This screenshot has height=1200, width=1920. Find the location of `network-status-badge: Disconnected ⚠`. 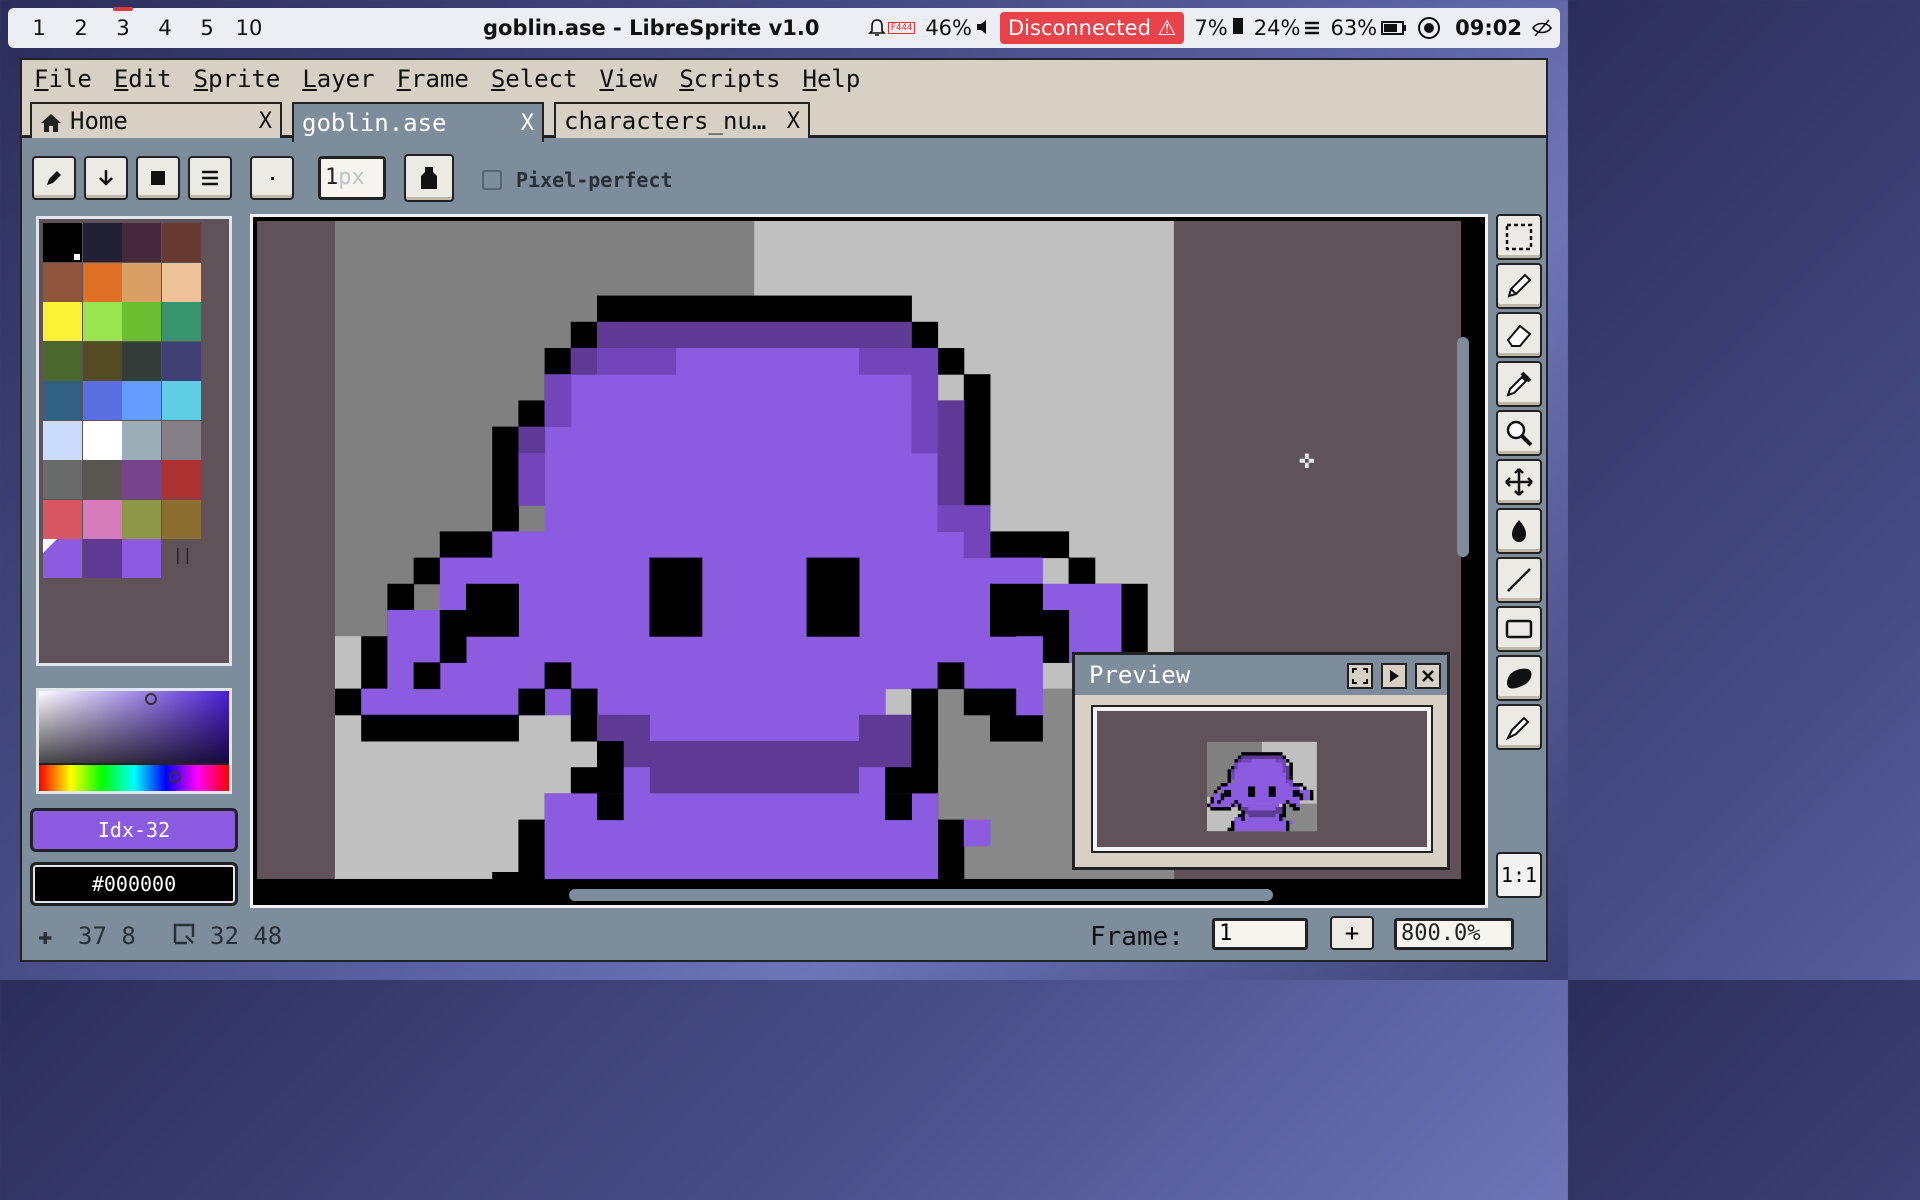

network-status-badge: Disconnected ⚠ is located at coordinates (1092, 28).